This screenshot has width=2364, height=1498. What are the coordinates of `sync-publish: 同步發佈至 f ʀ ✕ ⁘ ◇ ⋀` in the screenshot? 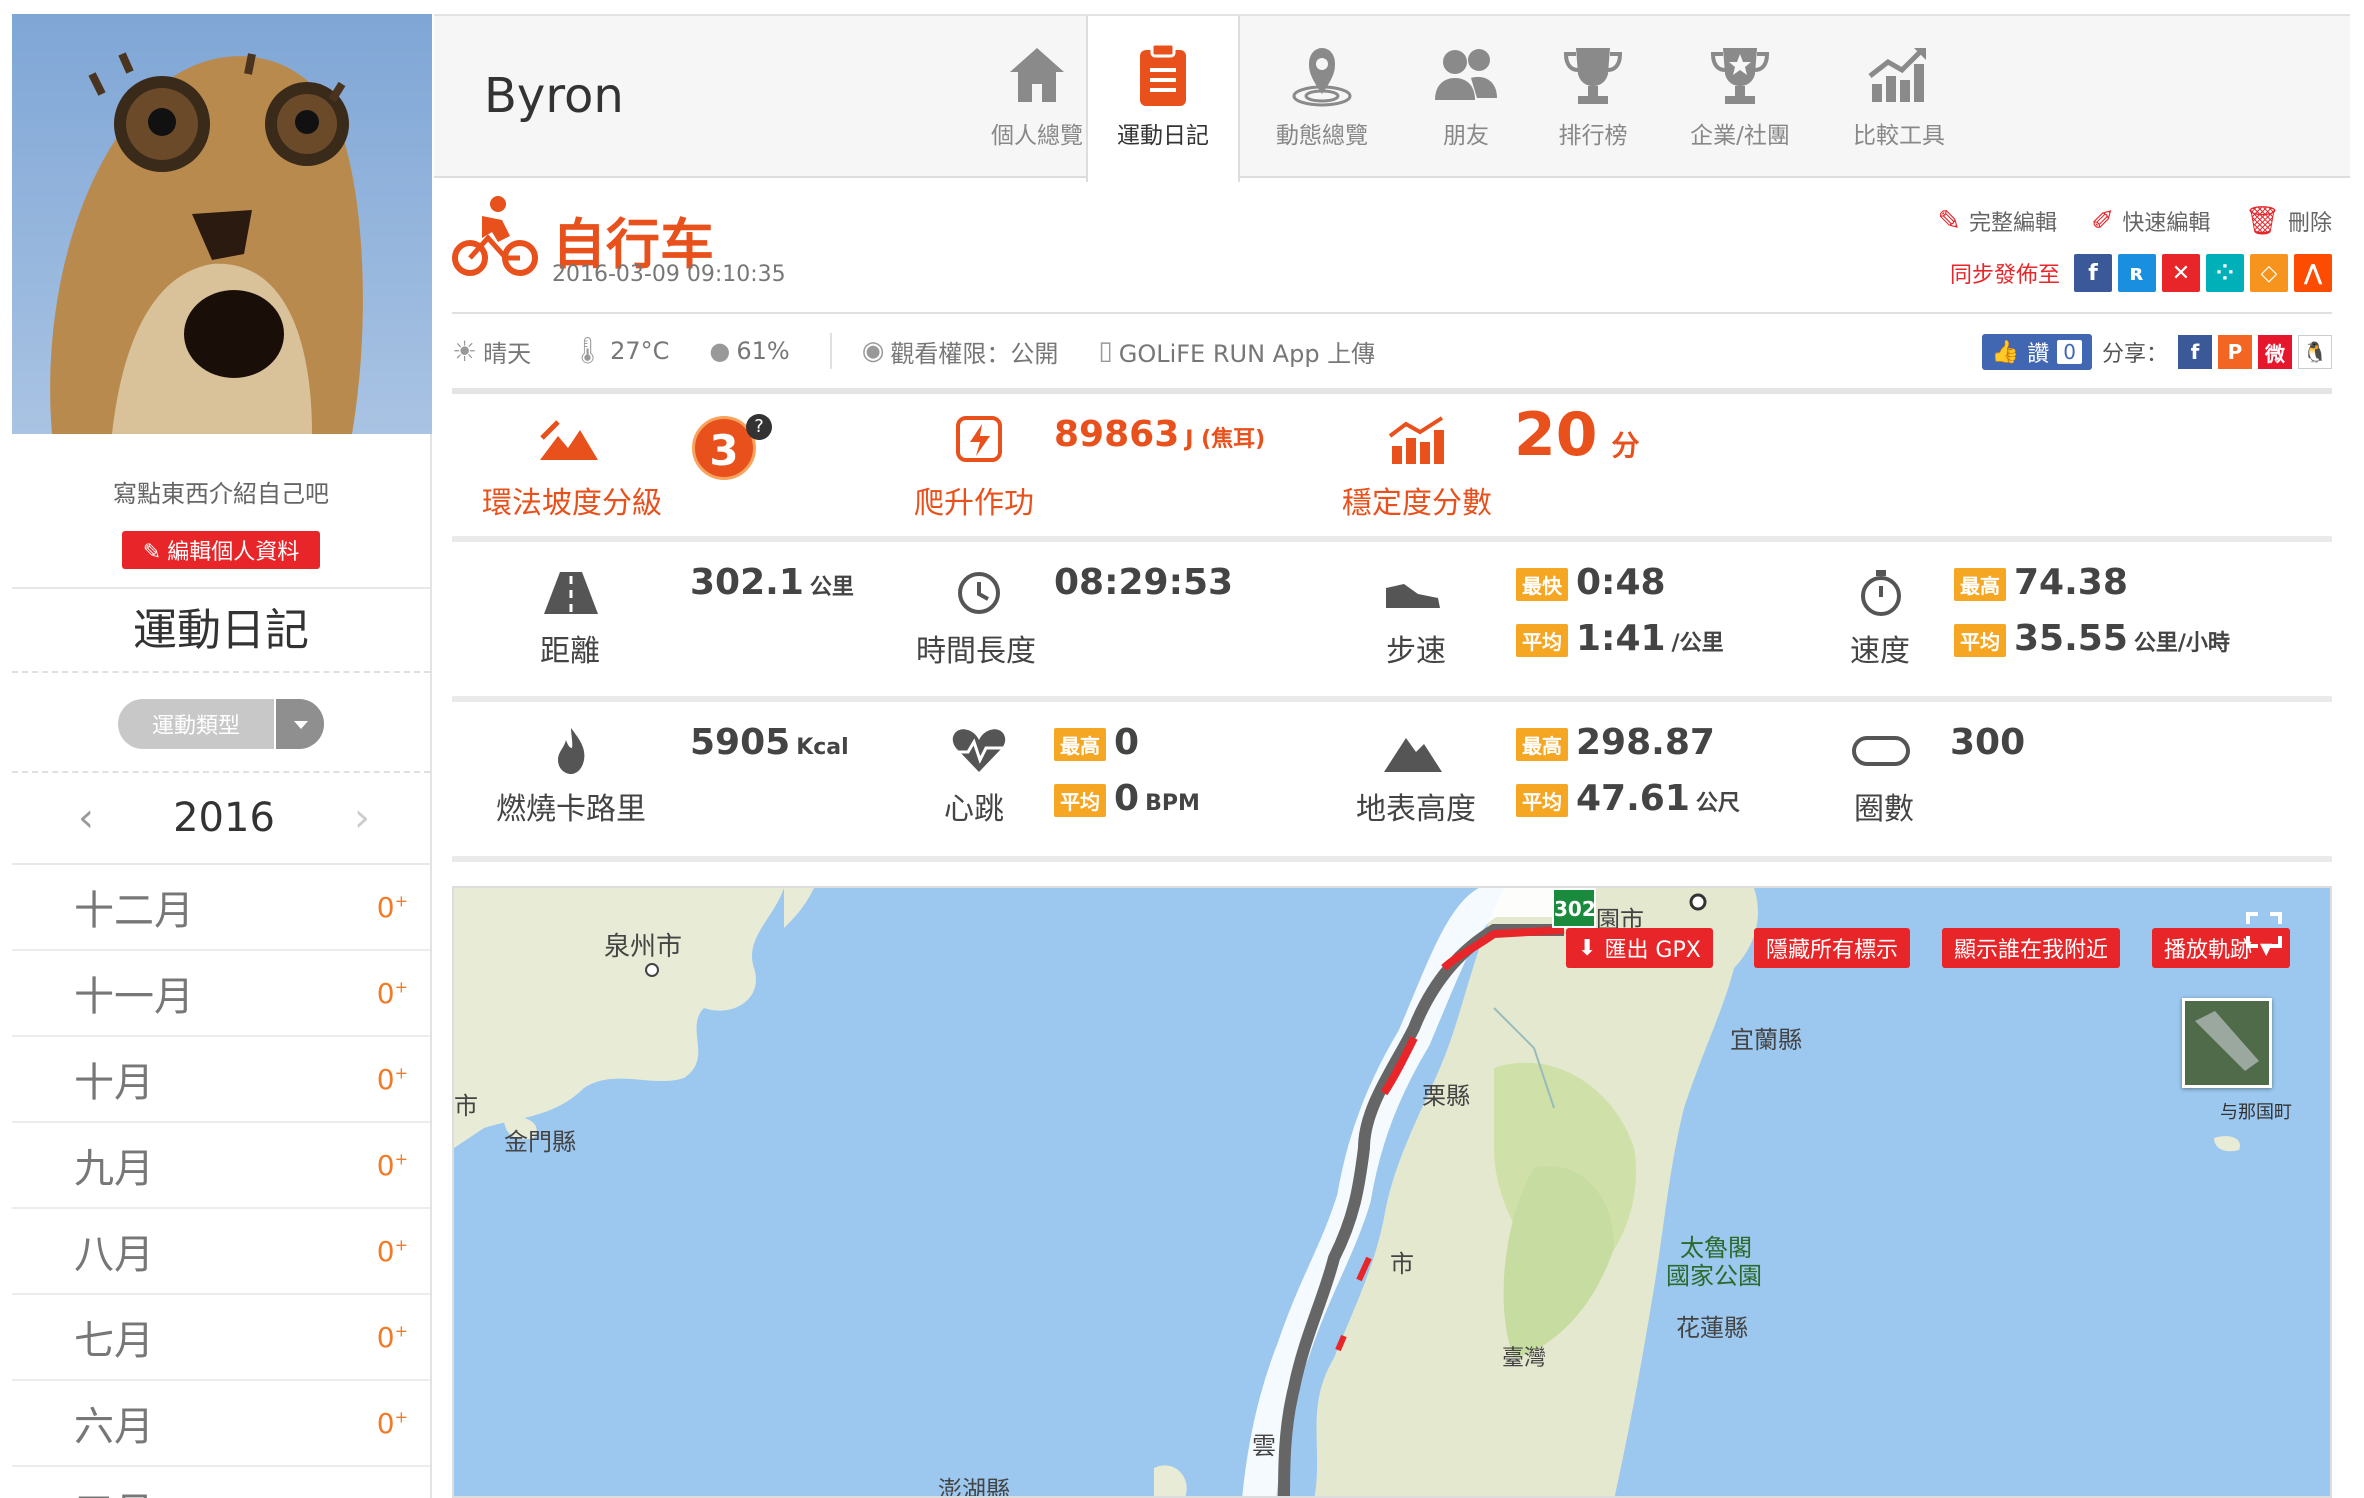 It's located at (2141, 273).